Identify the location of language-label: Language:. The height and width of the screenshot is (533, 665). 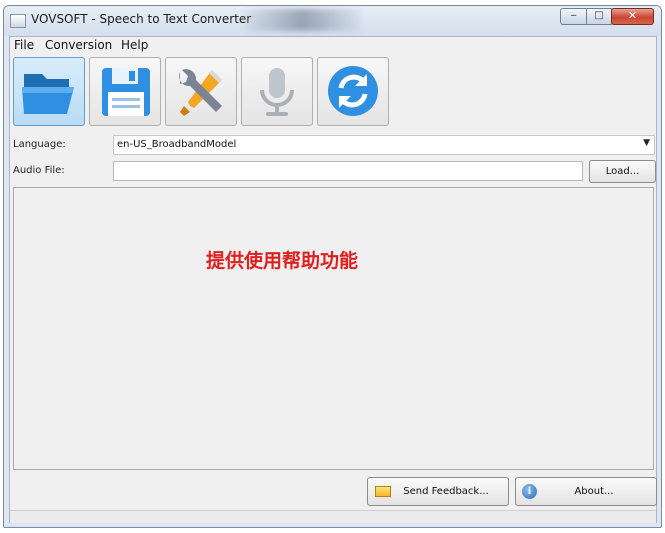
(39, 144).